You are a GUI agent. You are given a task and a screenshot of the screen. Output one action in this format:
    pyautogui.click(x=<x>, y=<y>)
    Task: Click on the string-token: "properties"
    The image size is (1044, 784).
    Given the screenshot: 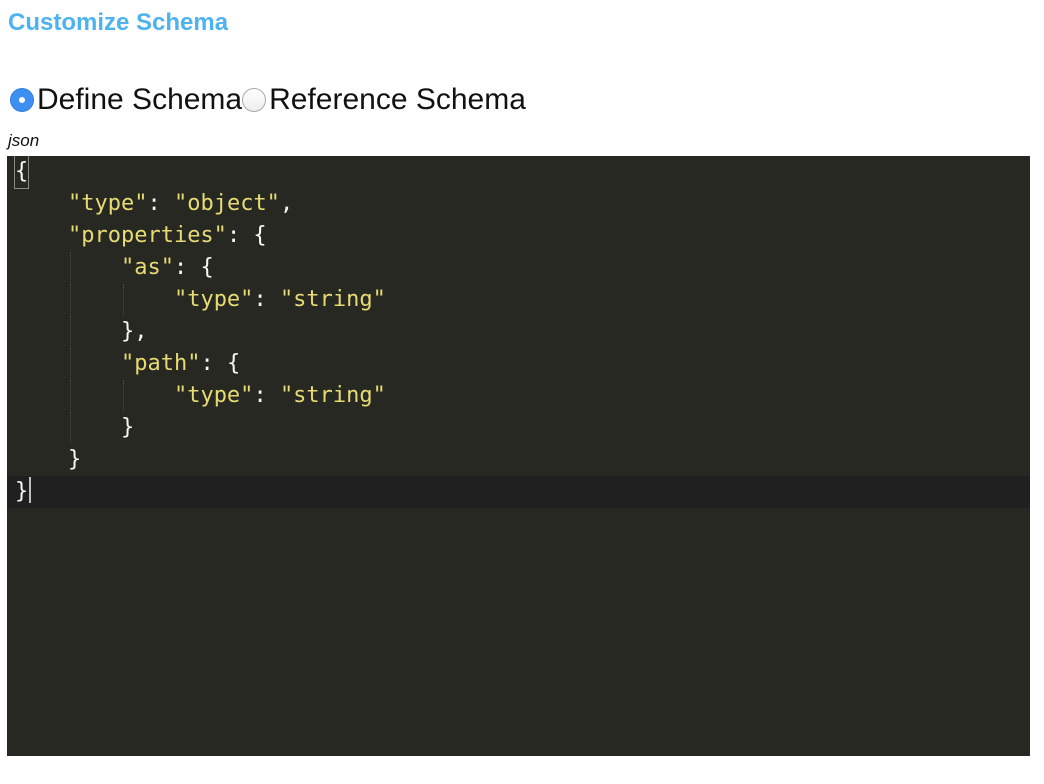 What is the action you would take?
    pyautogui.click(x=147, y=235)
    